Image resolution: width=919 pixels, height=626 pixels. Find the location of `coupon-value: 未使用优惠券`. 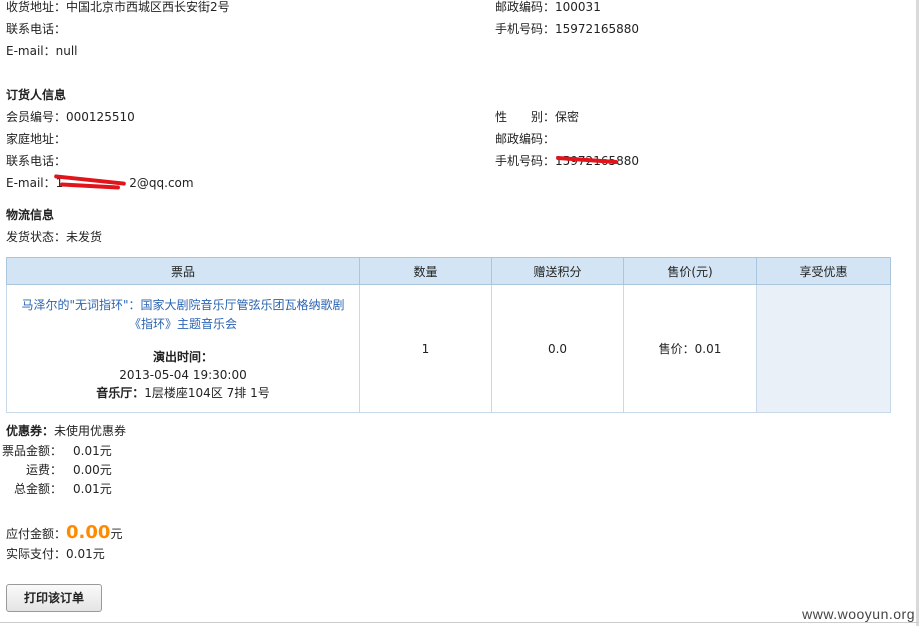

coupon-value: 未使用优惠券 is located at coordinates (90, 431).